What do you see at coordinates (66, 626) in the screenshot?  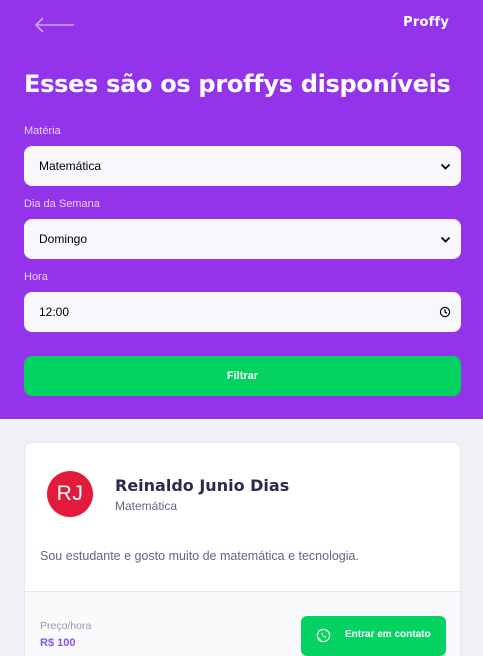 I see `price-label: Preço/hora` at bounding box center [66, 626].